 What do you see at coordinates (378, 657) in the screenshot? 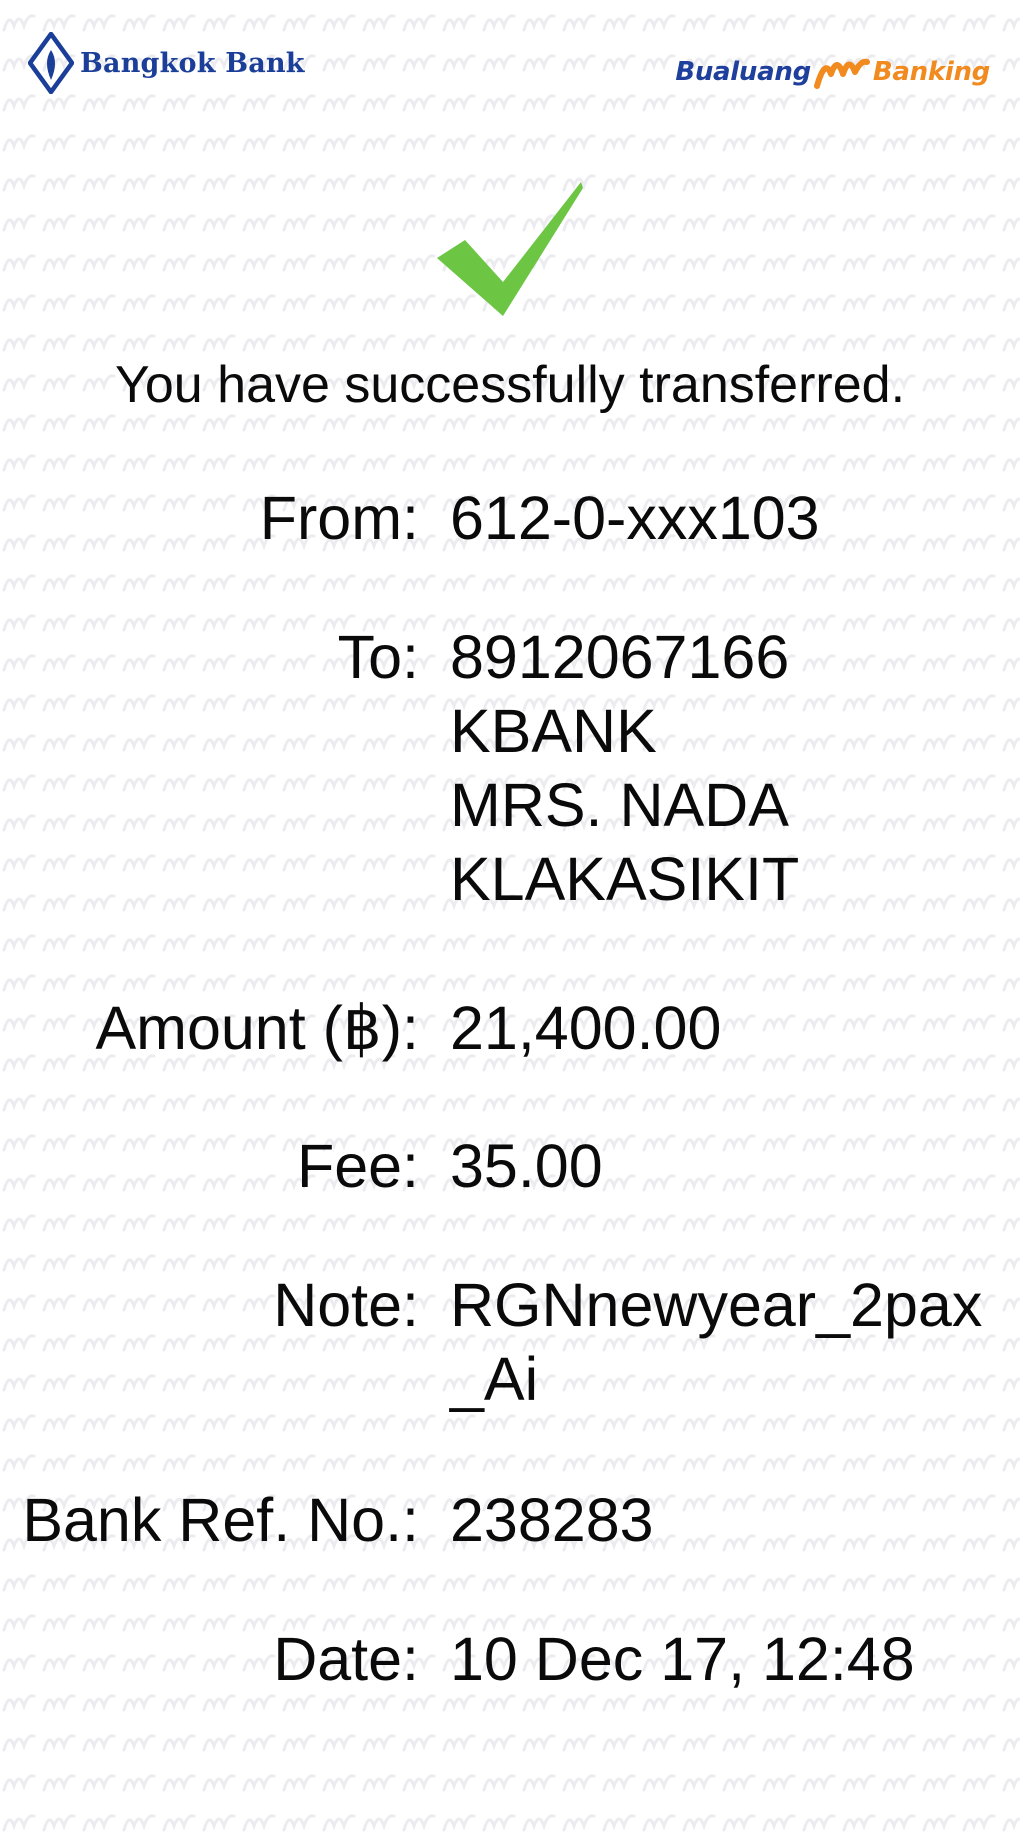
I see `to-label: To:` at bounding box center [378, 657].